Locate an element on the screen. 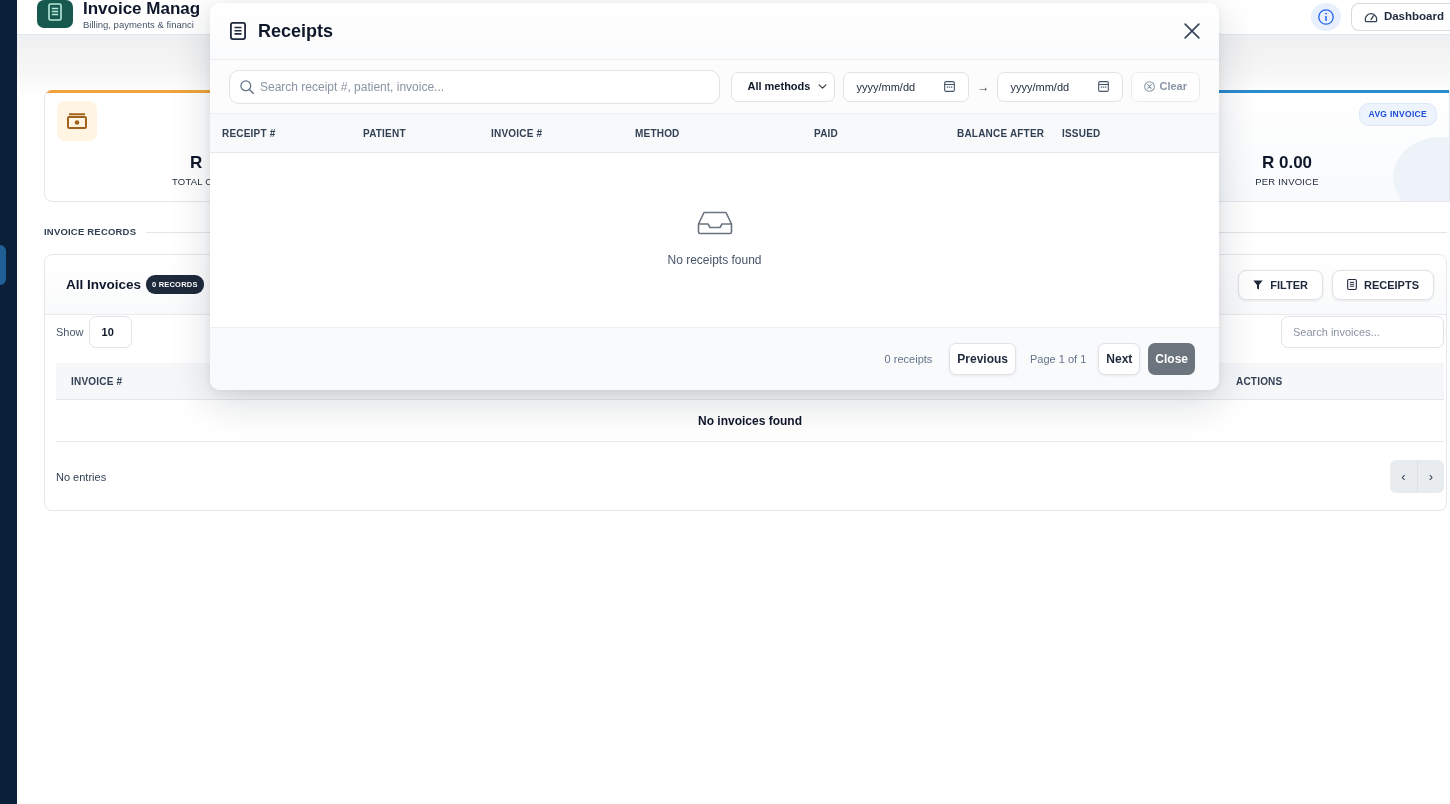 The width and height of the screenshot is (1450, 804). column-header: BALANCE AFTER is located at coordinates (1001, 133).